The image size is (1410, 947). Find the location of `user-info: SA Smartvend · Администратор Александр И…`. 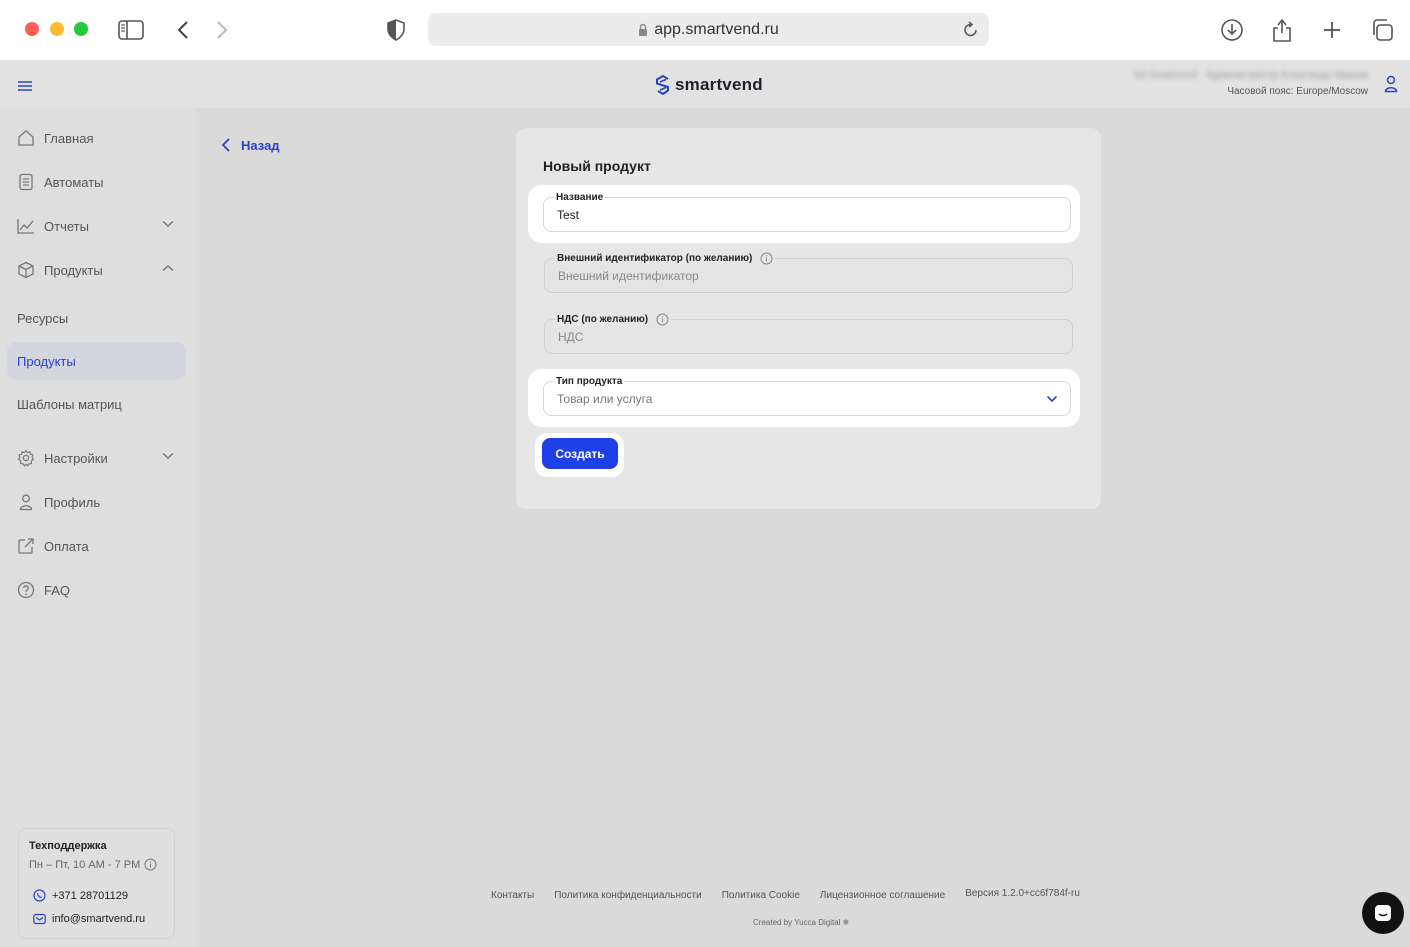

user-info: SA Smartvend · Администратор Александр И… is located at coordinates (1250, 83).